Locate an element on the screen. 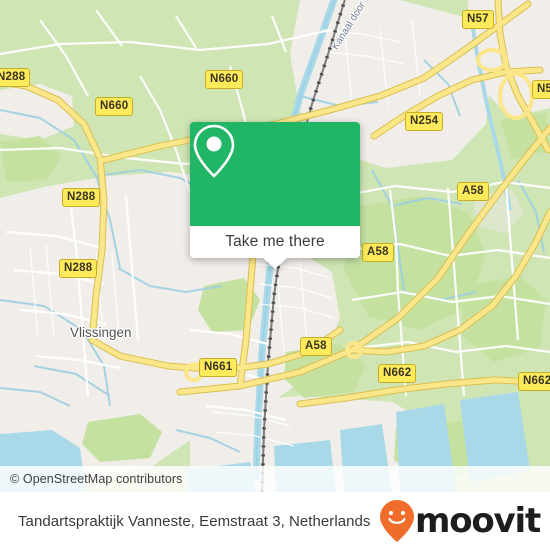  map-pin-icon is located at coordinates (214, 151).